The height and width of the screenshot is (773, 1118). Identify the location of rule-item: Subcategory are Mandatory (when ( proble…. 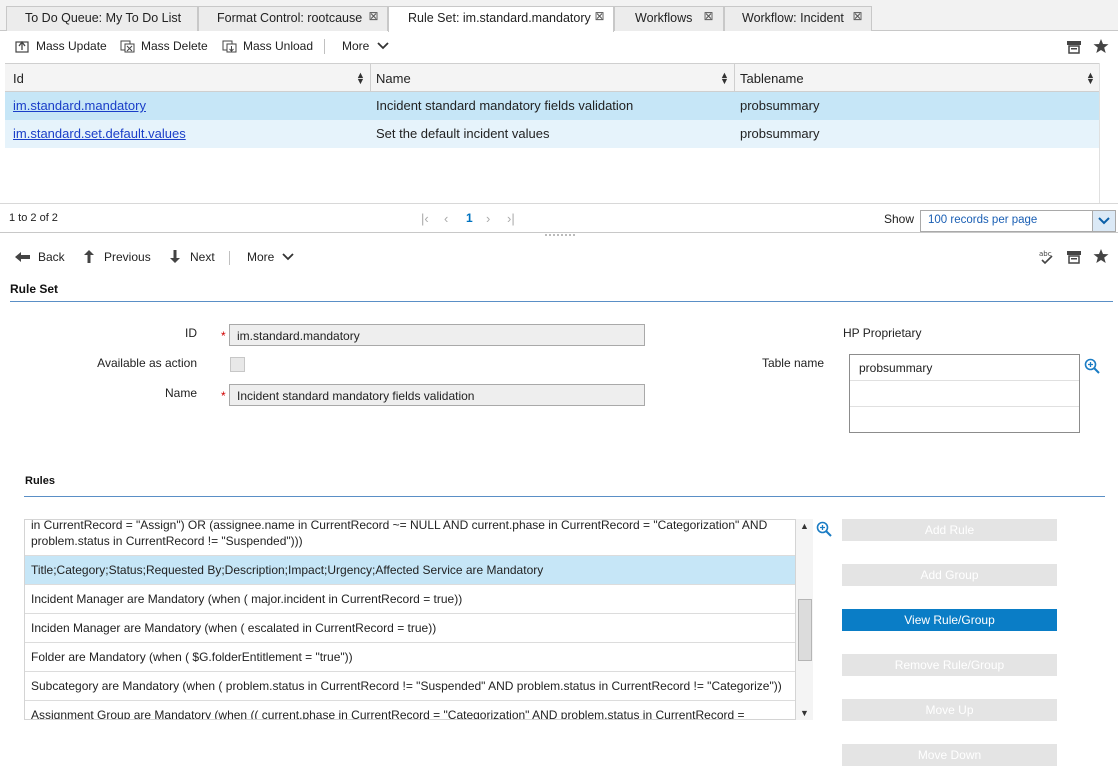
(411, 686).